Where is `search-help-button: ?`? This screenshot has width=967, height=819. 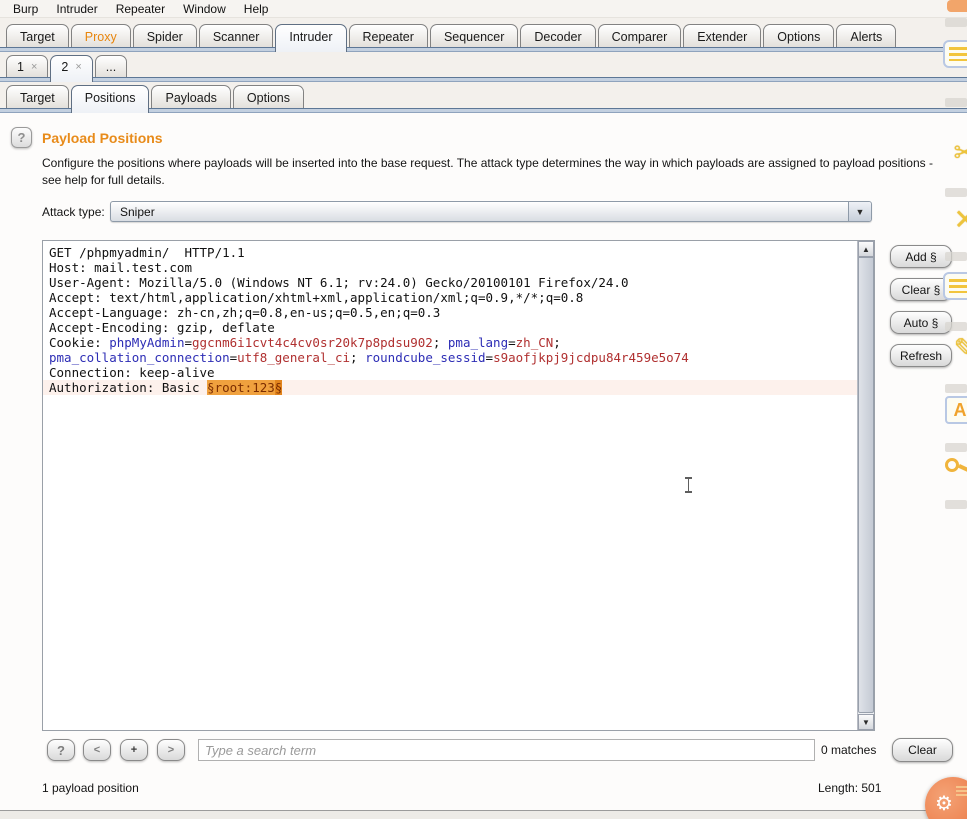 search-help-button: ? is located at coordinates (61, 750).